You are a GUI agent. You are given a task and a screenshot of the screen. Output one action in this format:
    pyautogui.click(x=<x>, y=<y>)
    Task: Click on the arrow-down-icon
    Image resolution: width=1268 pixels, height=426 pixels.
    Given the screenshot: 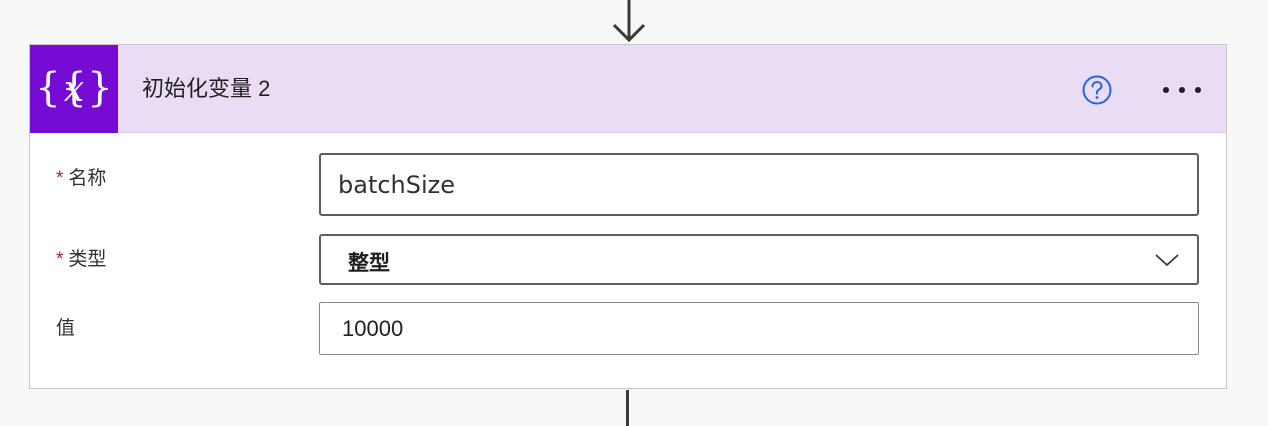 What is the action you would take?
    pyautogui.click(x=629, y=21)
    